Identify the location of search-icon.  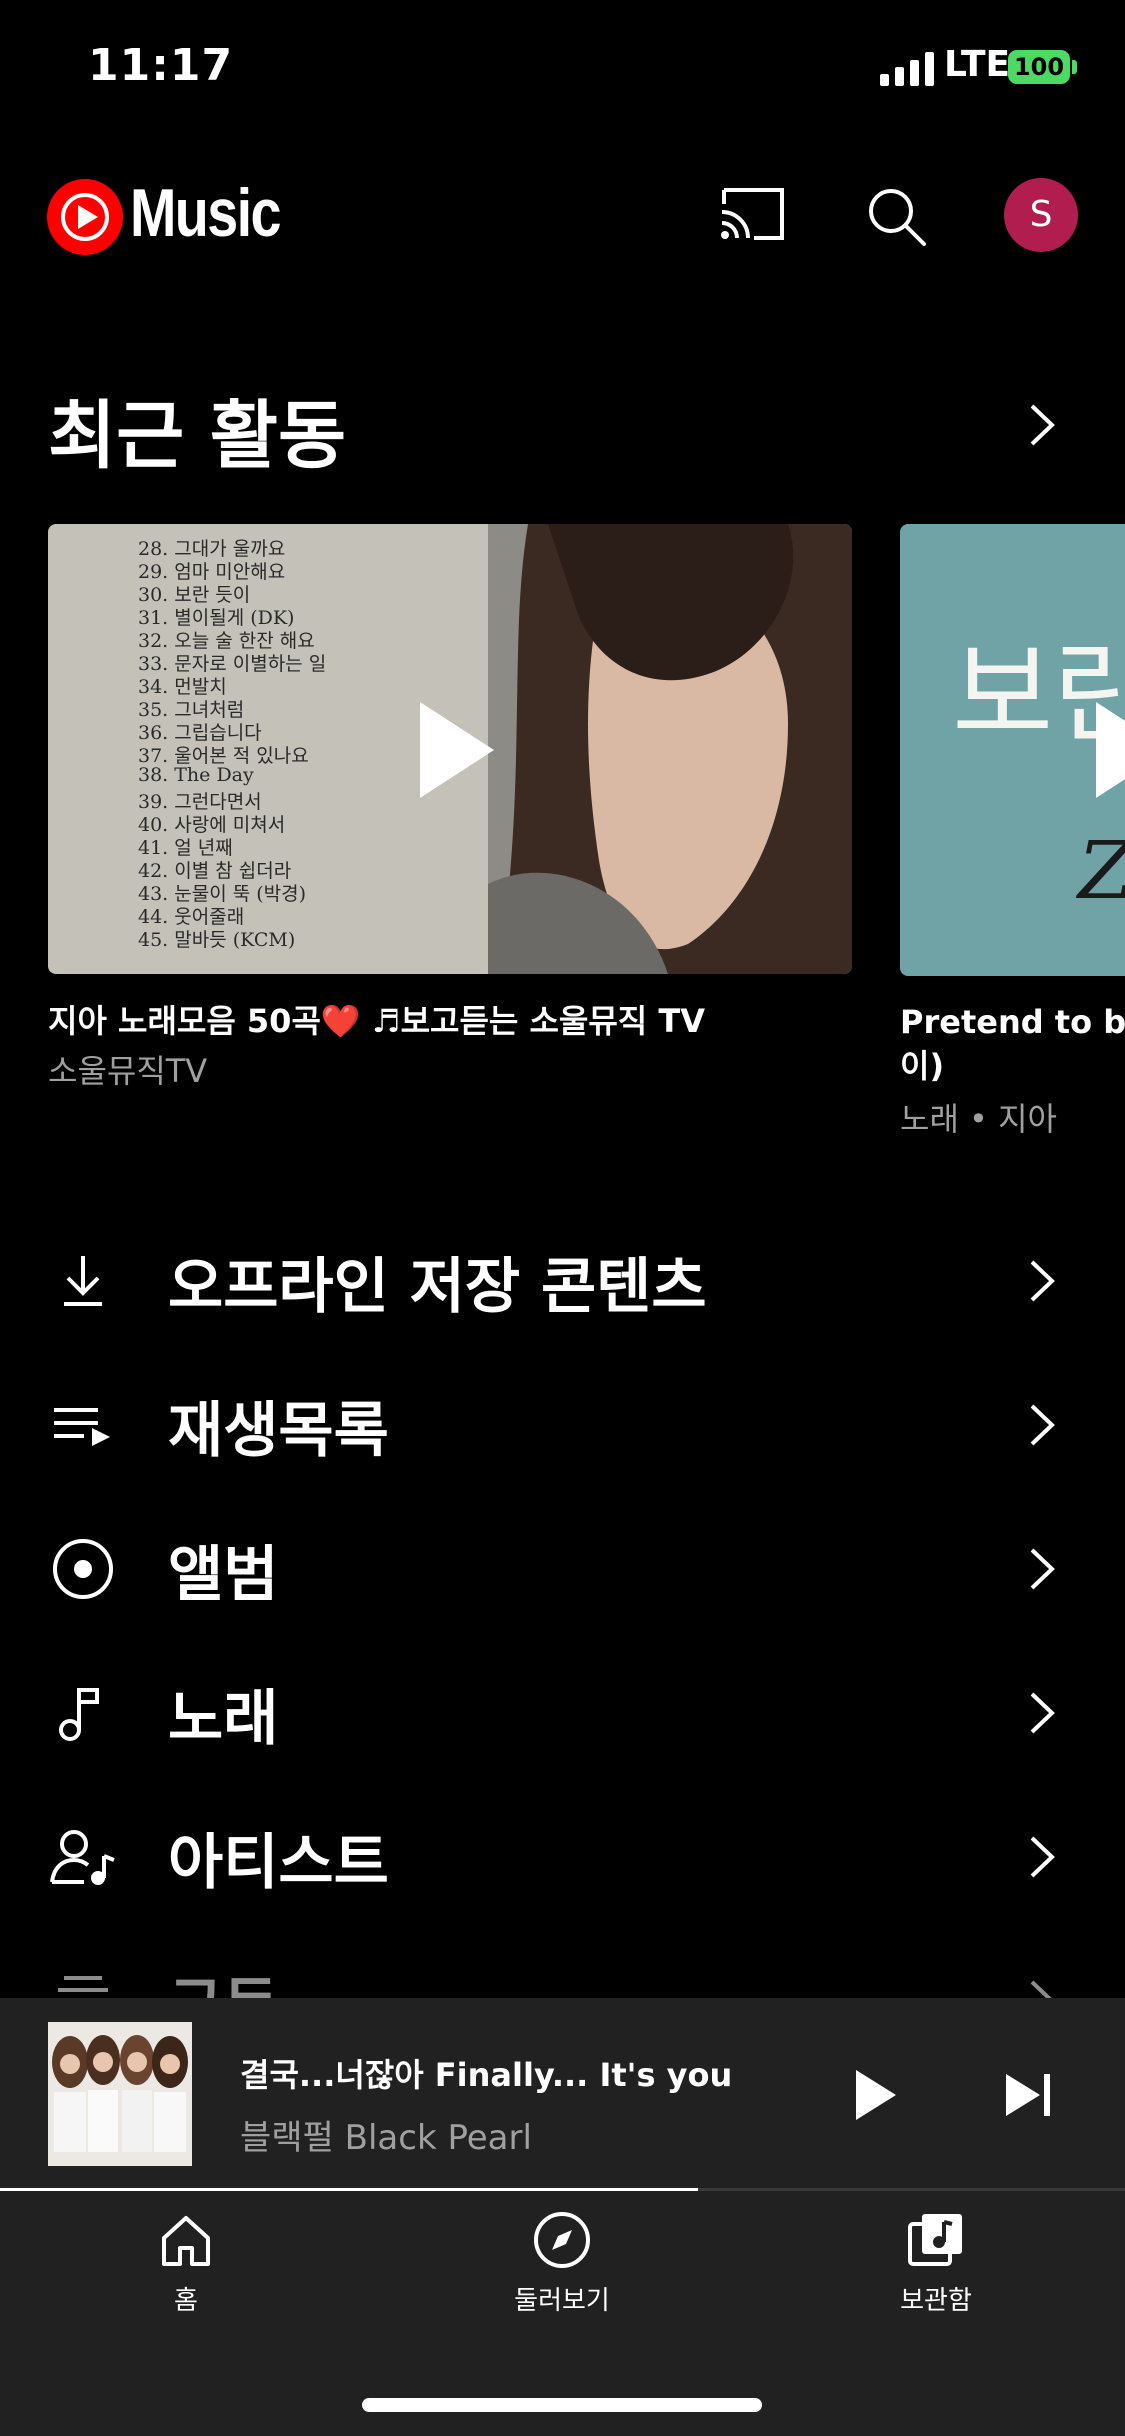
(897, 217).